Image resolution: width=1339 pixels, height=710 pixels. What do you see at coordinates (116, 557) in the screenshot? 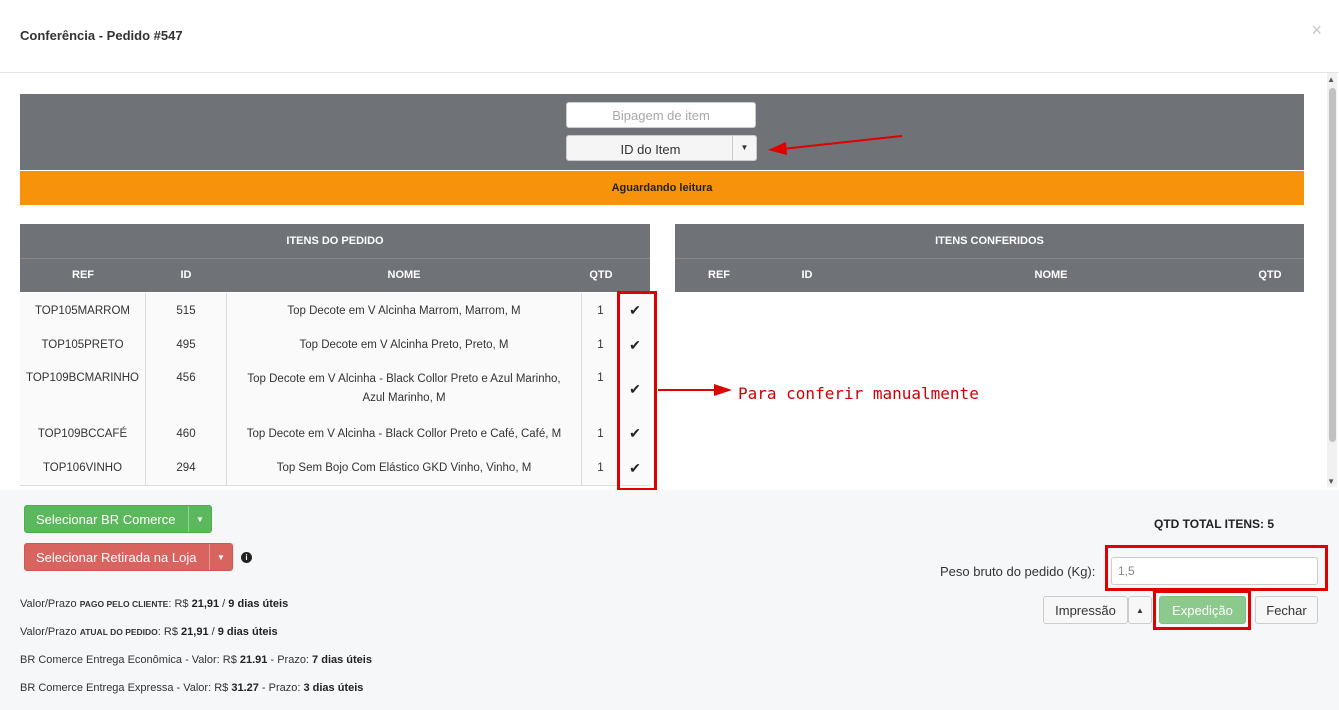
I see `select-pickup-label: Selecionar Retirada na Loja` at bounding box center [116, 557].